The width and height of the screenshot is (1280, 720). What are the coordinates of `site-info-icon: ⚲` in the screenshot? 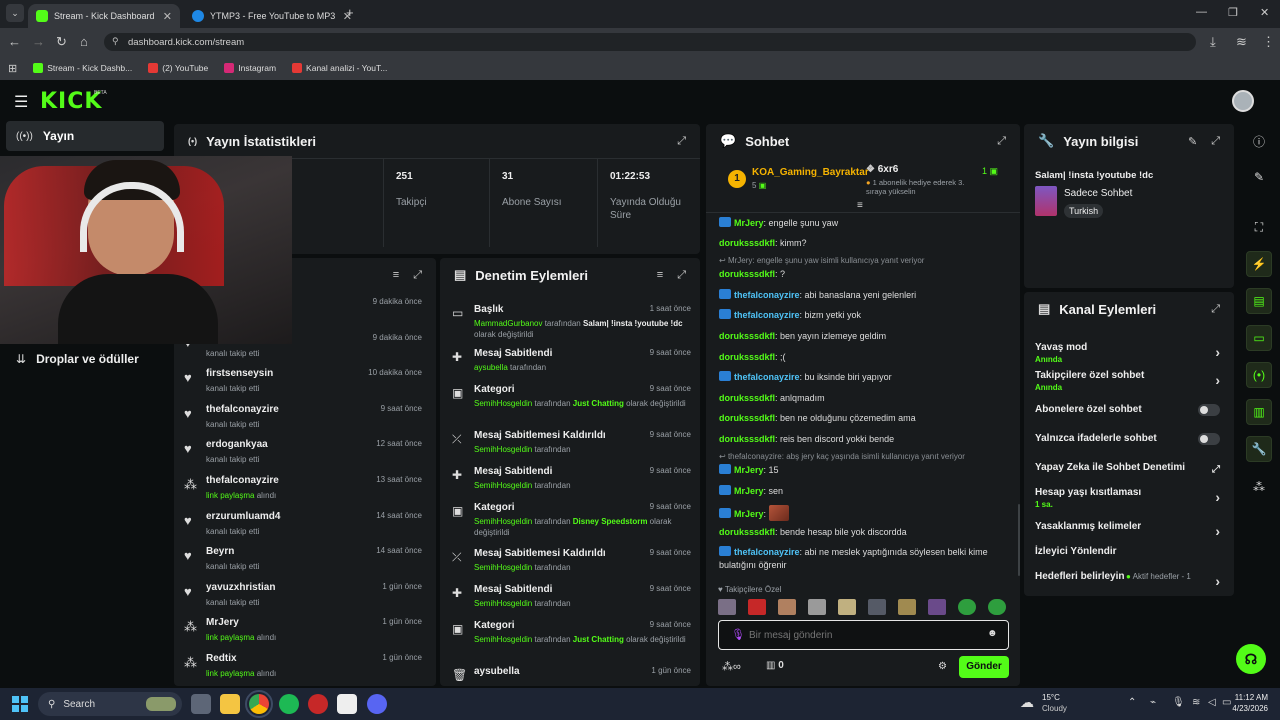 It's located at (115, 41).